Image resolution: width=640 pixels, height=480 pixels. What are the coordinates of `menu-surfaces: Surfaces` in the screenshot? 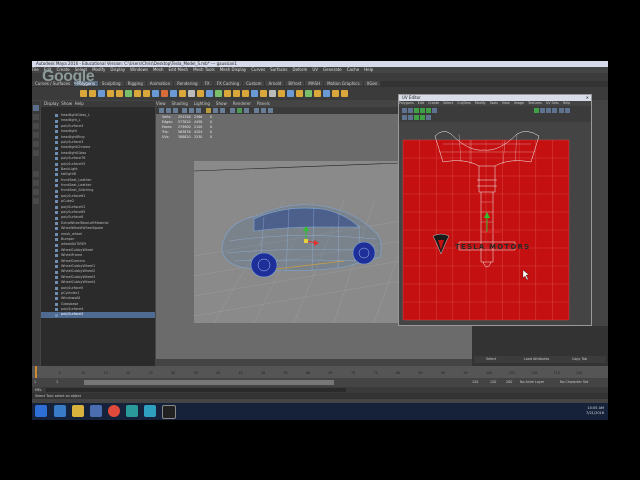 It's located at (278, 69).